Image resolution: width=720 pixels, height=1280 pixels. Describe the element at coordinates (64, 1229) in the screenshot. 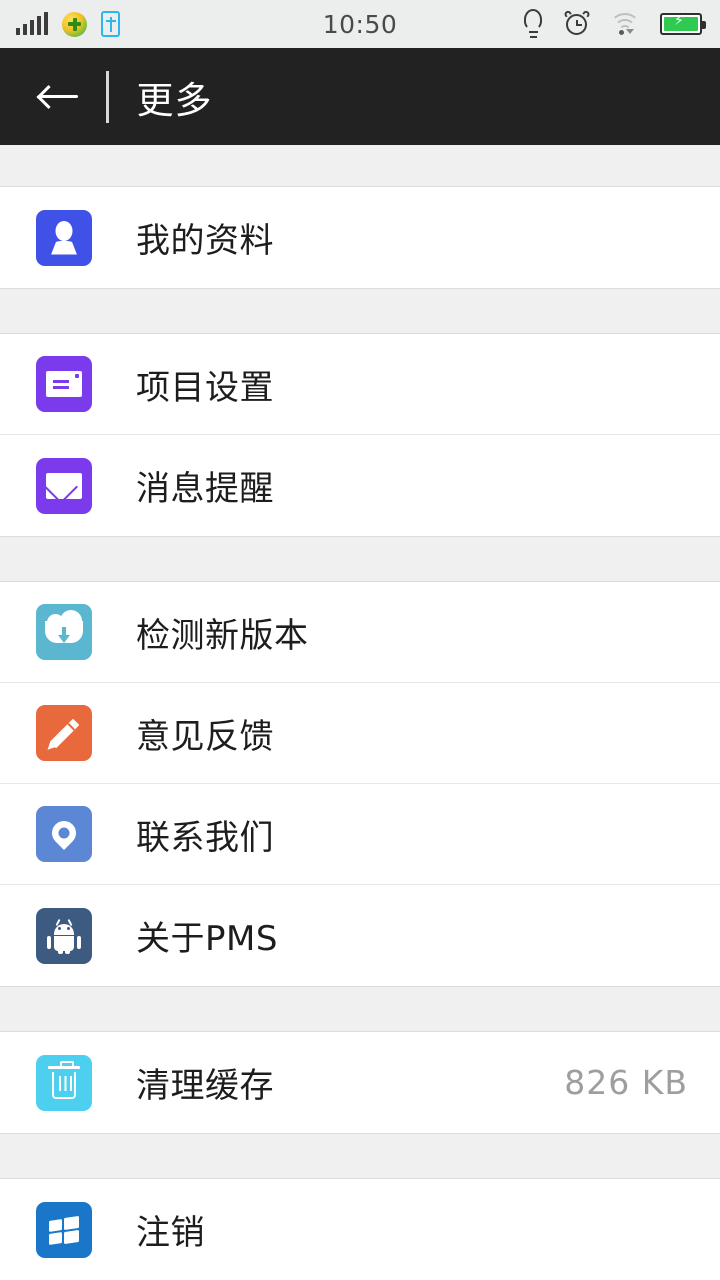

I see `windows-flag-icon` at that location.